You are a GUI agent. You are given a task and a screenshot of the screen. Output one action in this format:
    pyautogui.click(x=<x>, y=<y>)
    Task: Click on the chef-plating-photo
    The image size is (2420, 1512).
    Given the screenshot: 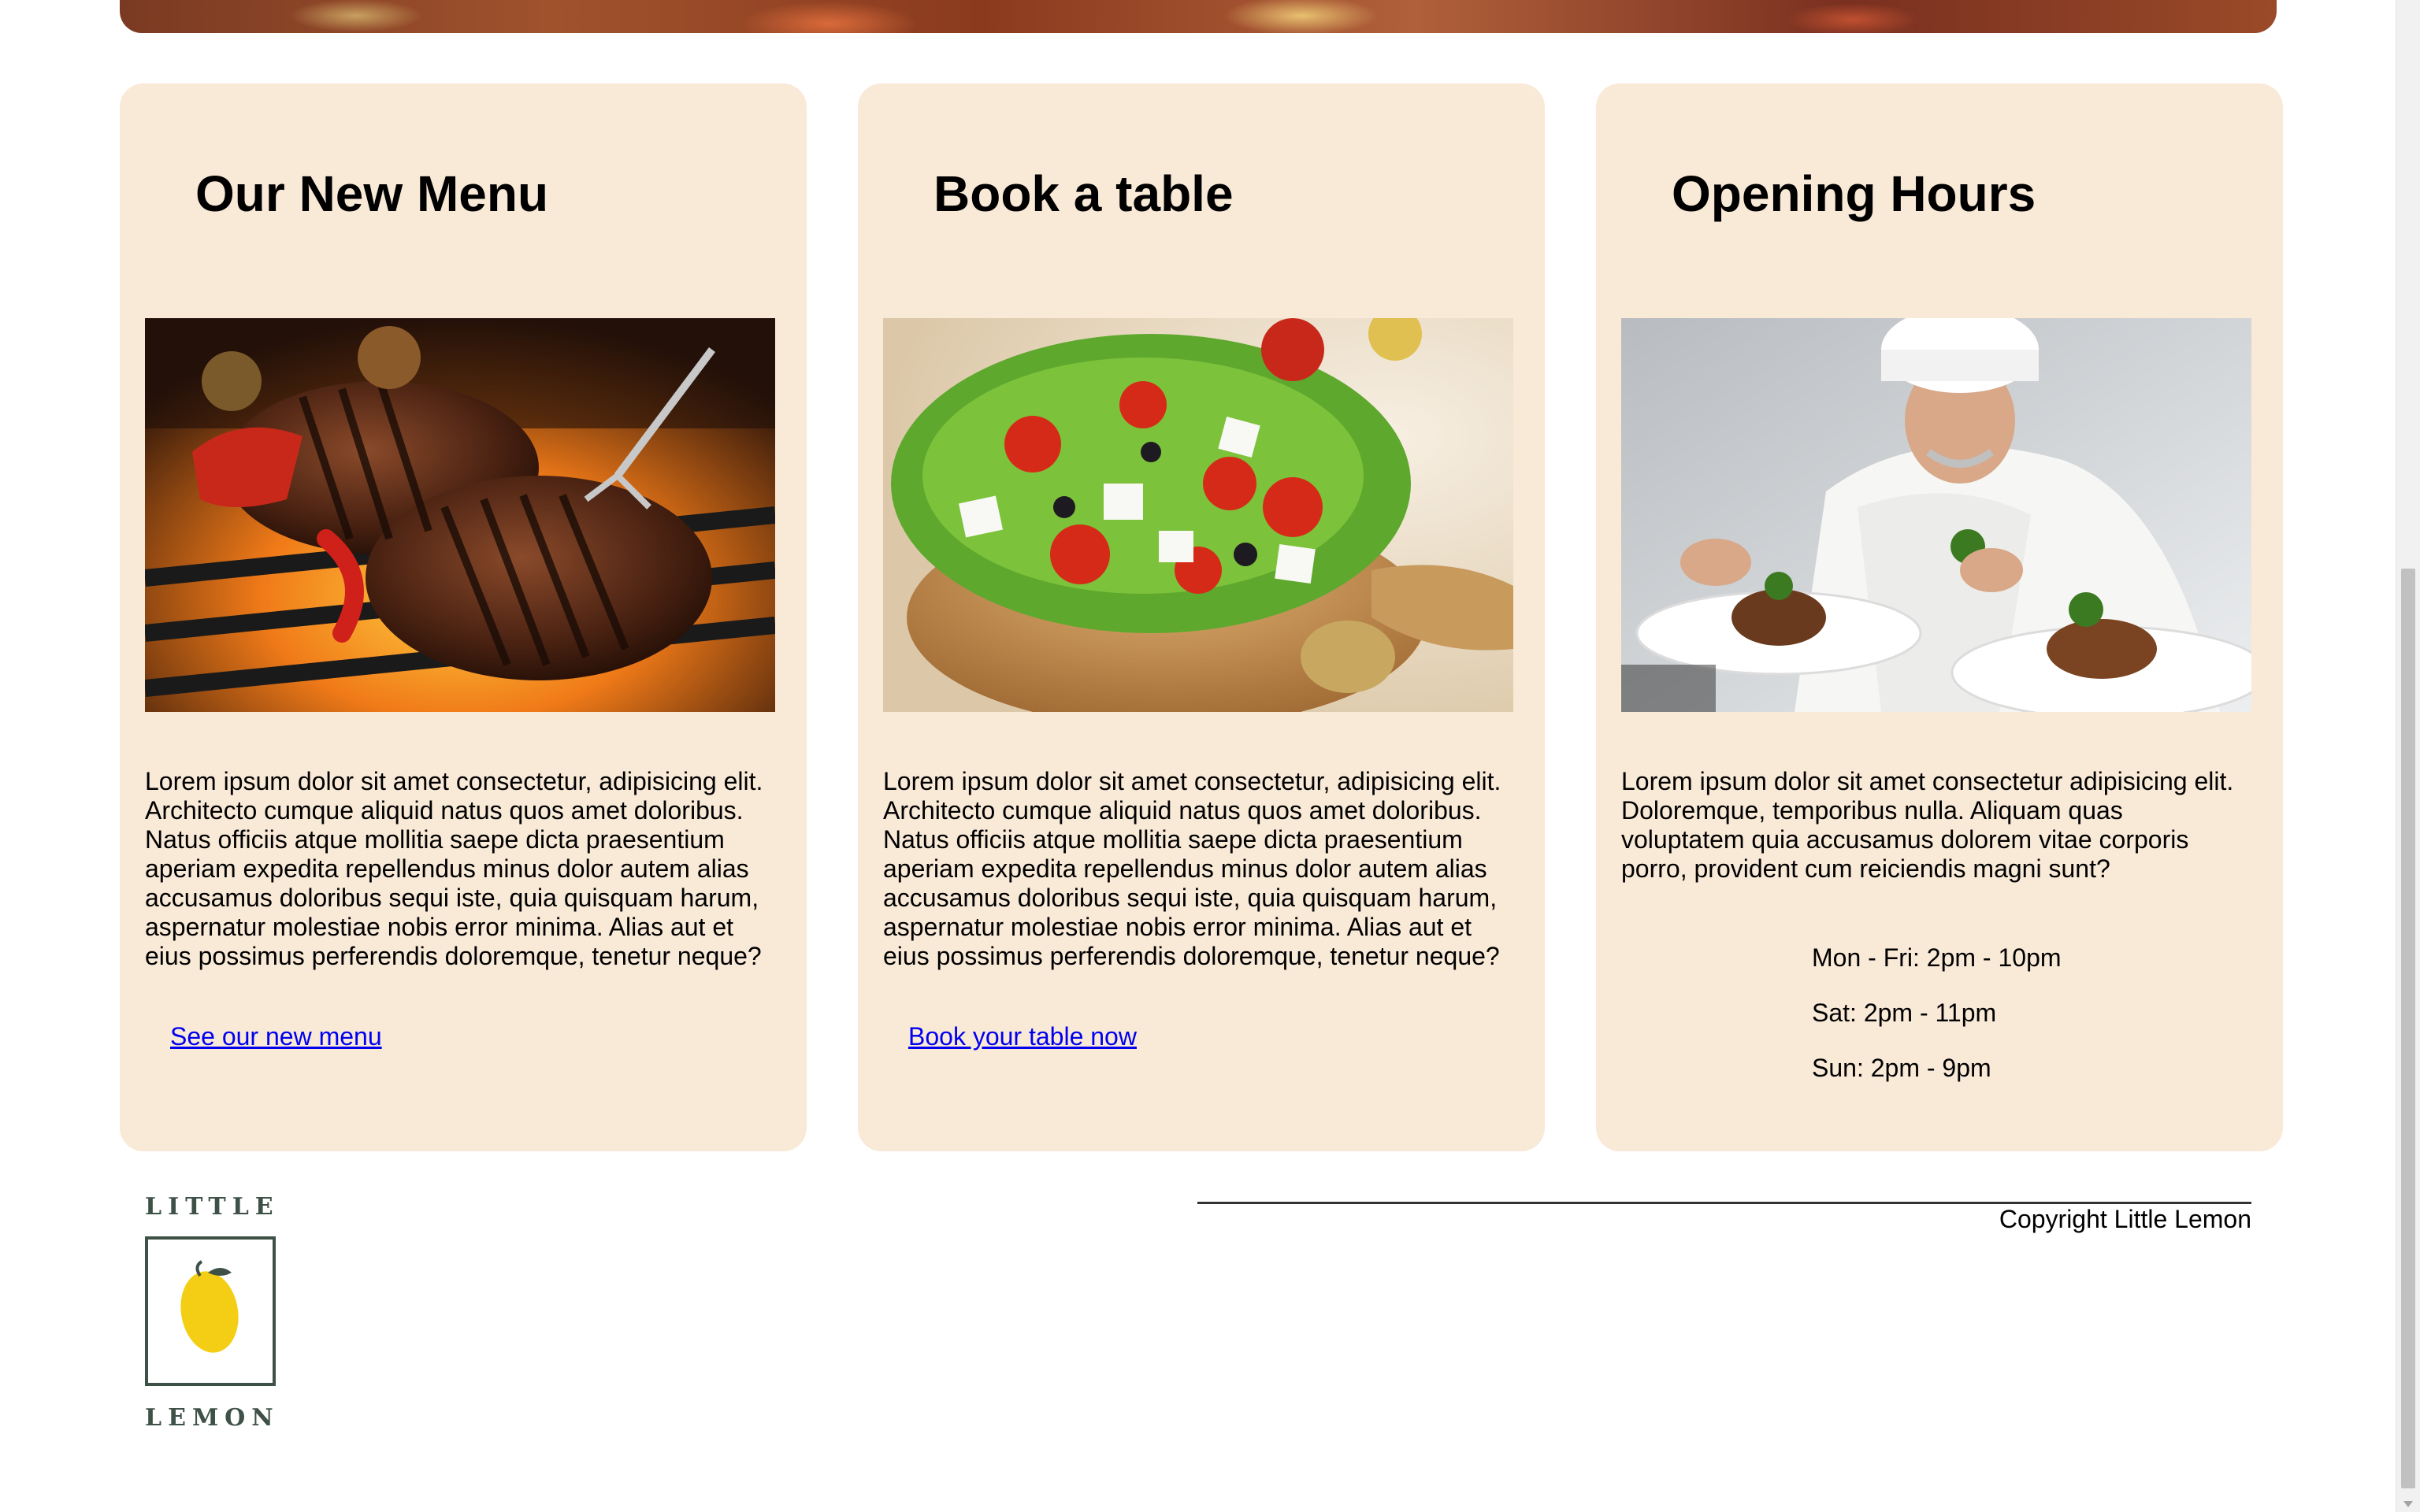 What is the action you would take?
    pyautogui.click(x=1936, y=515)
    